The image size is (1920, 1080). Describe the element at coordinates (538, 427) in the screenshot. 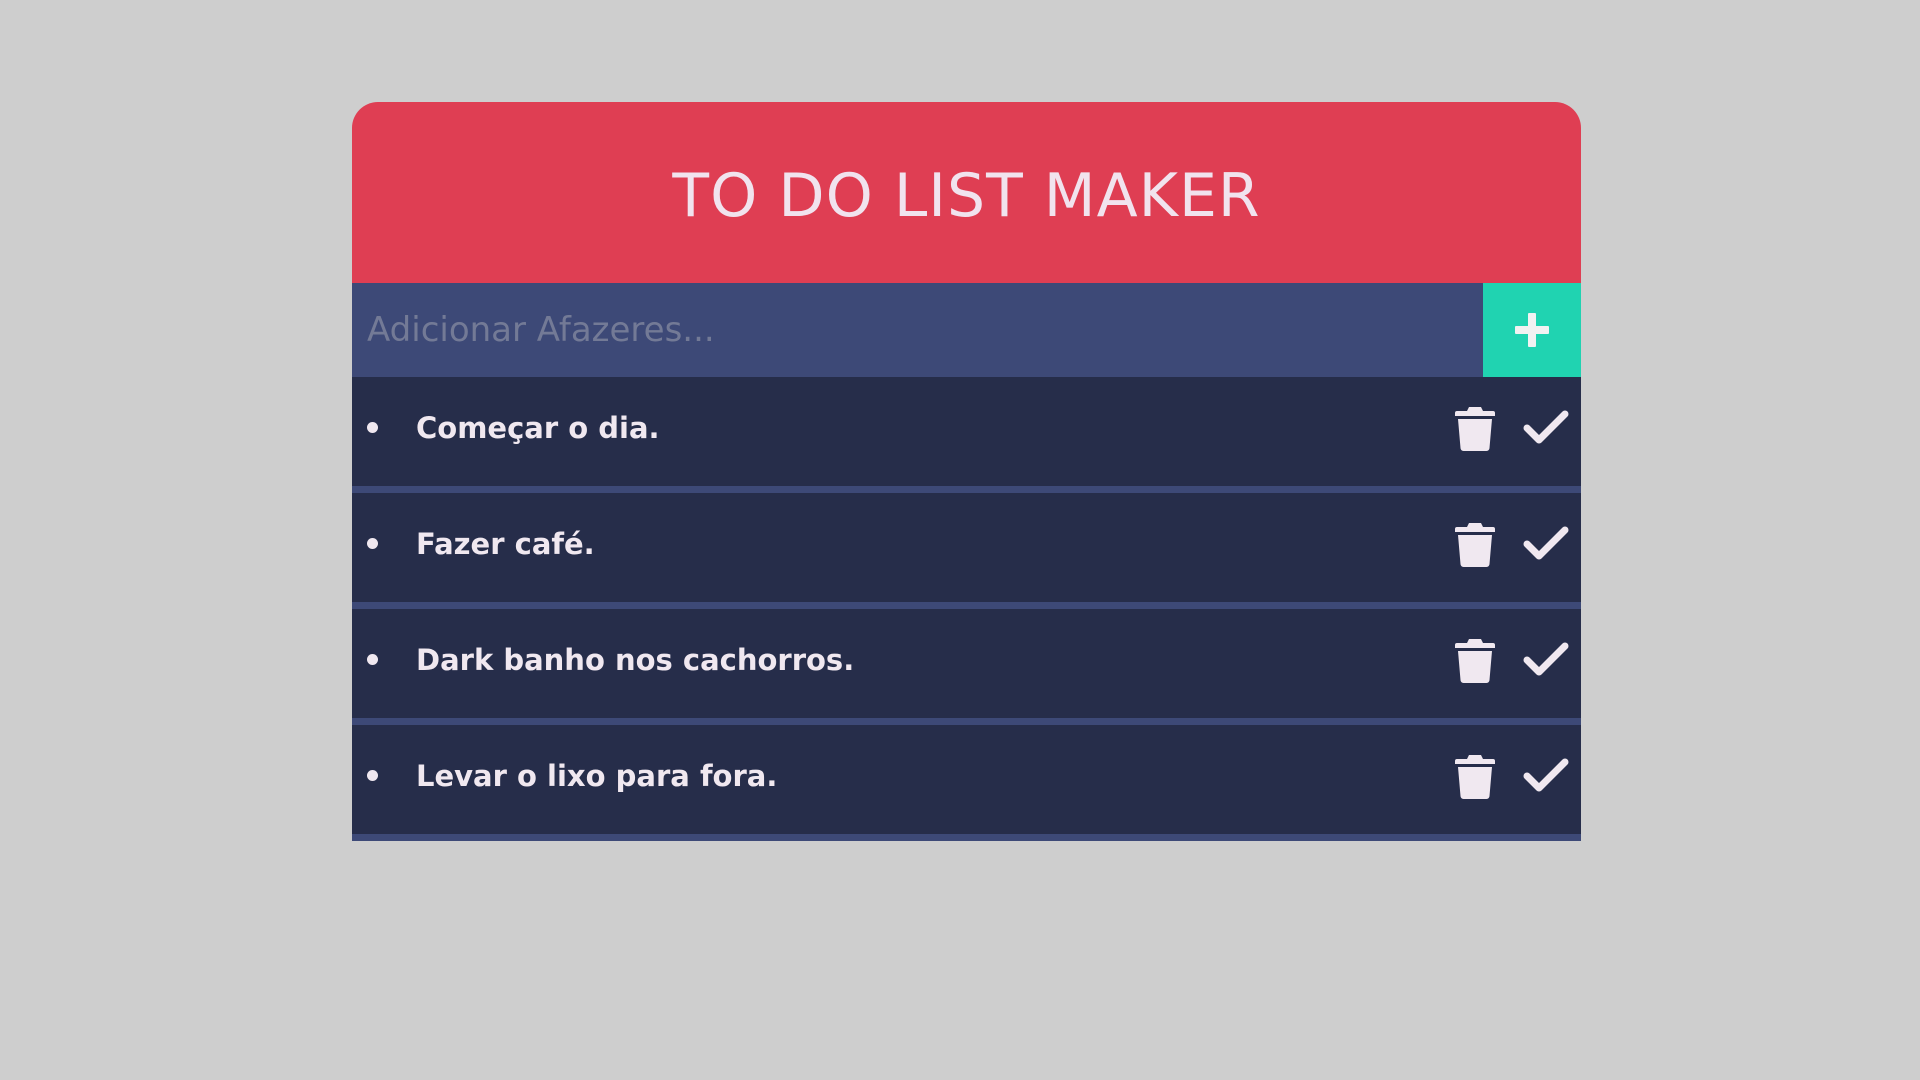

I see `todo-text: Começar o dia.` at that location.